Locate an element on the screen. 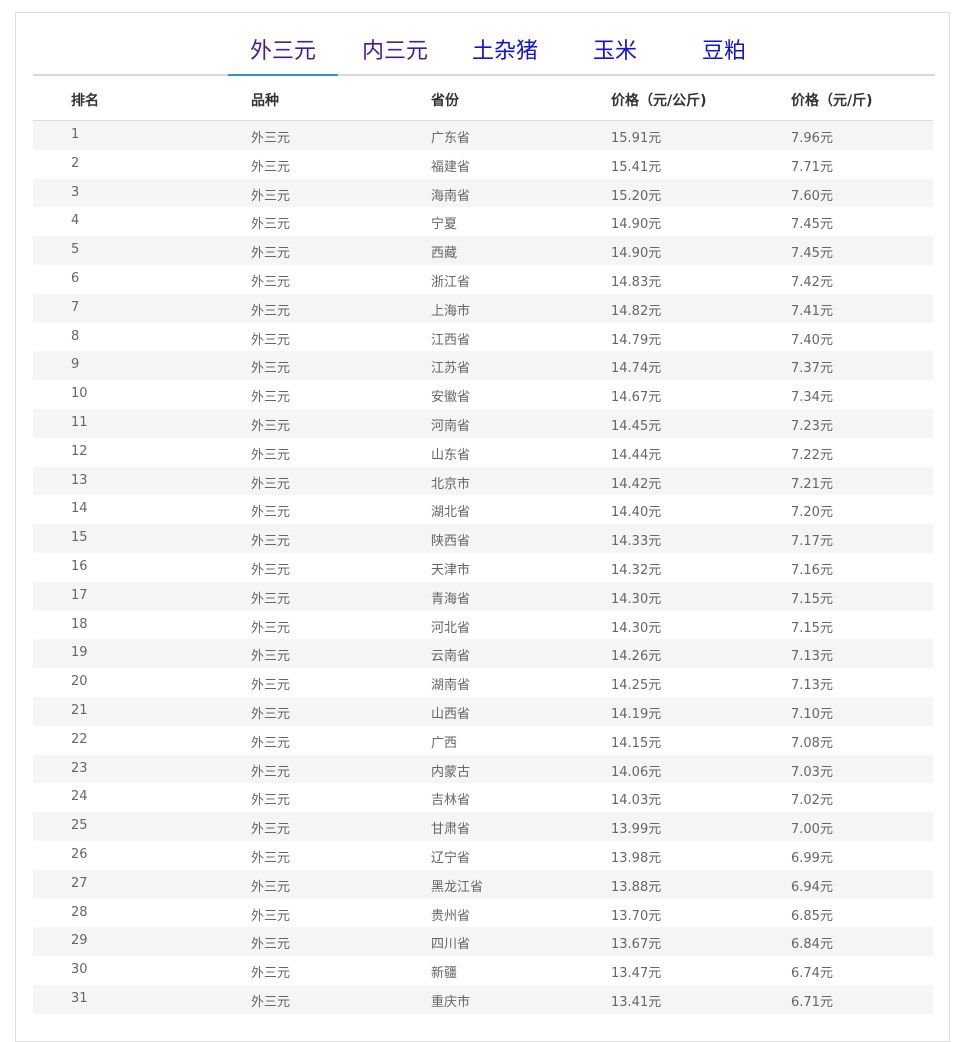 The width and height of the screenshot is (973, 1042). cell-rank: 23 is located at coordinates (79, 768).